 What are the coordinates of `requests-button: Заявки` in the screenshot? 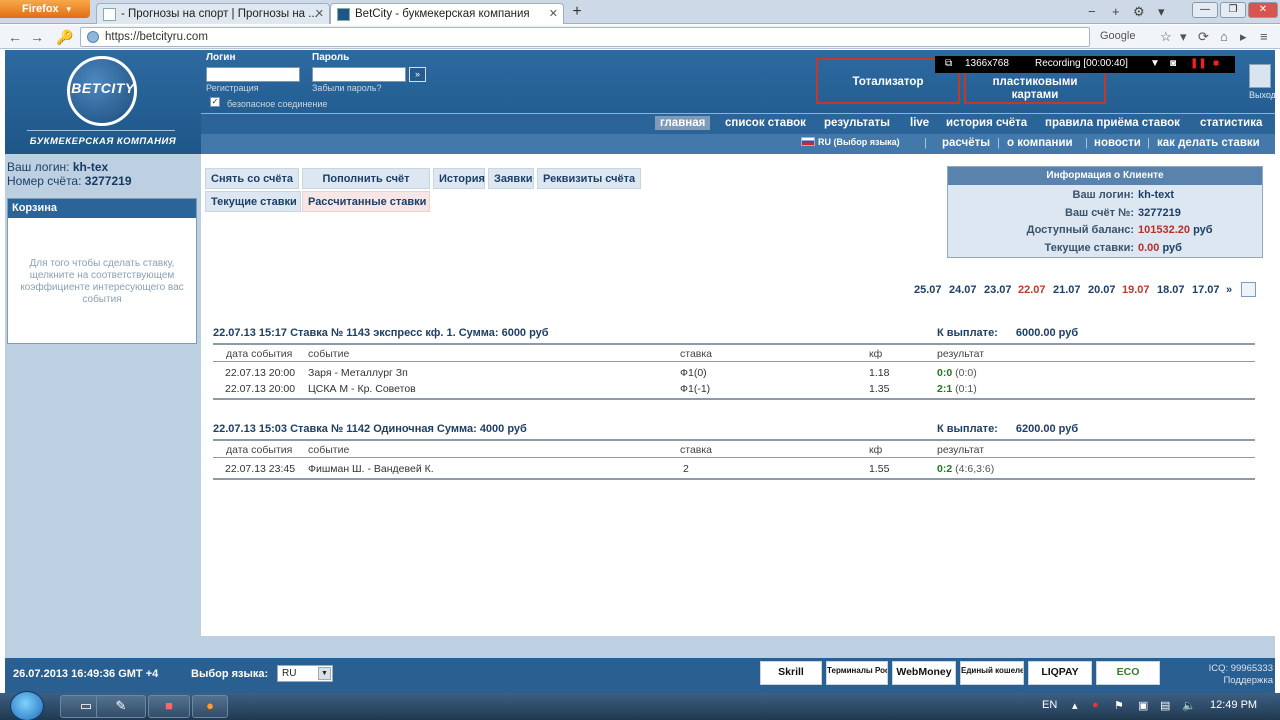 It's located at (511, 178).